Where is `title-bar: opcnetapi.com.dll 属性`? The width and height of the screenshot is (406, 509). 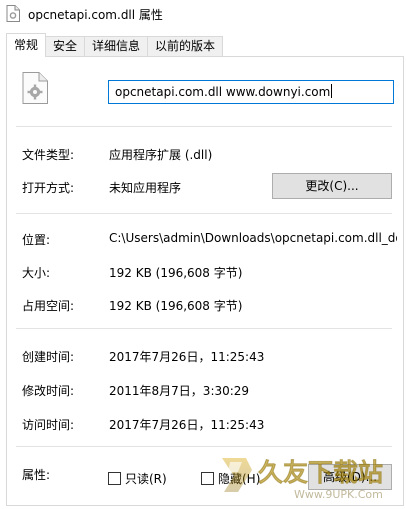
title-bar: opcnetapi.com.dll 属性 is located at coordinates (203, 14).